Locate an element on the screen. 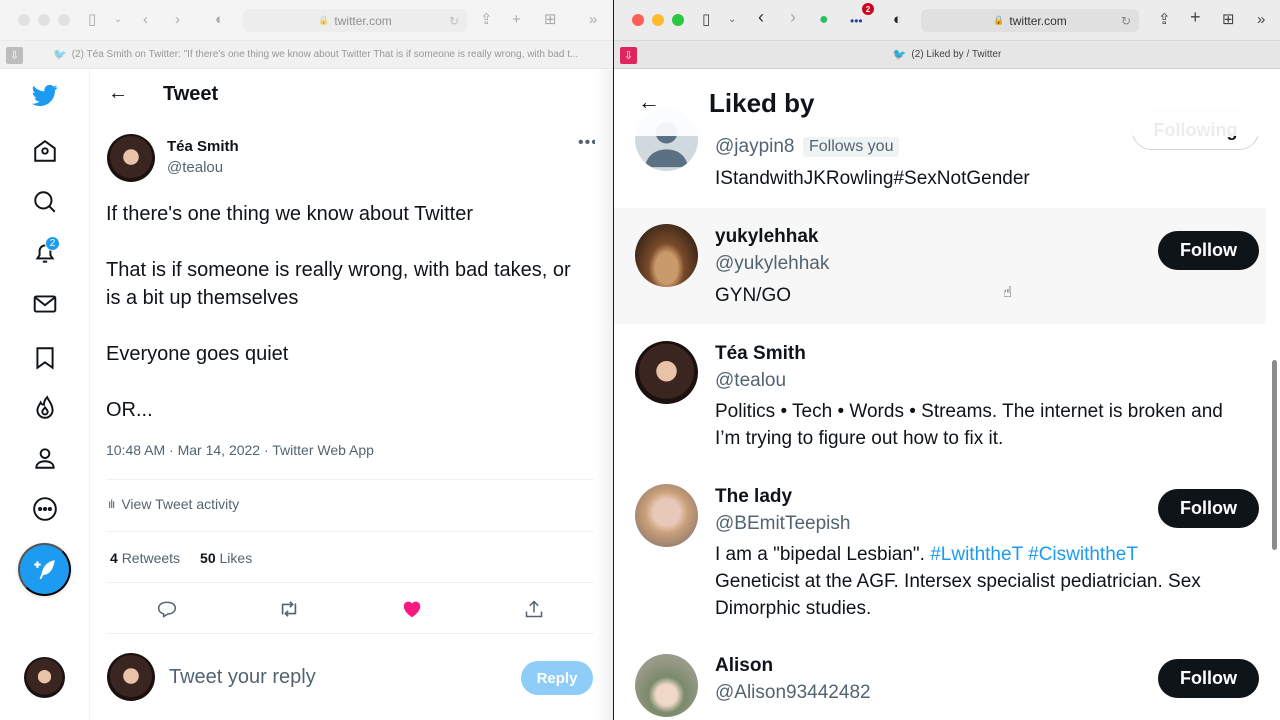  right-tab: 🐦 (2) Liked by / Twitter is located at coordinates (947, 54).